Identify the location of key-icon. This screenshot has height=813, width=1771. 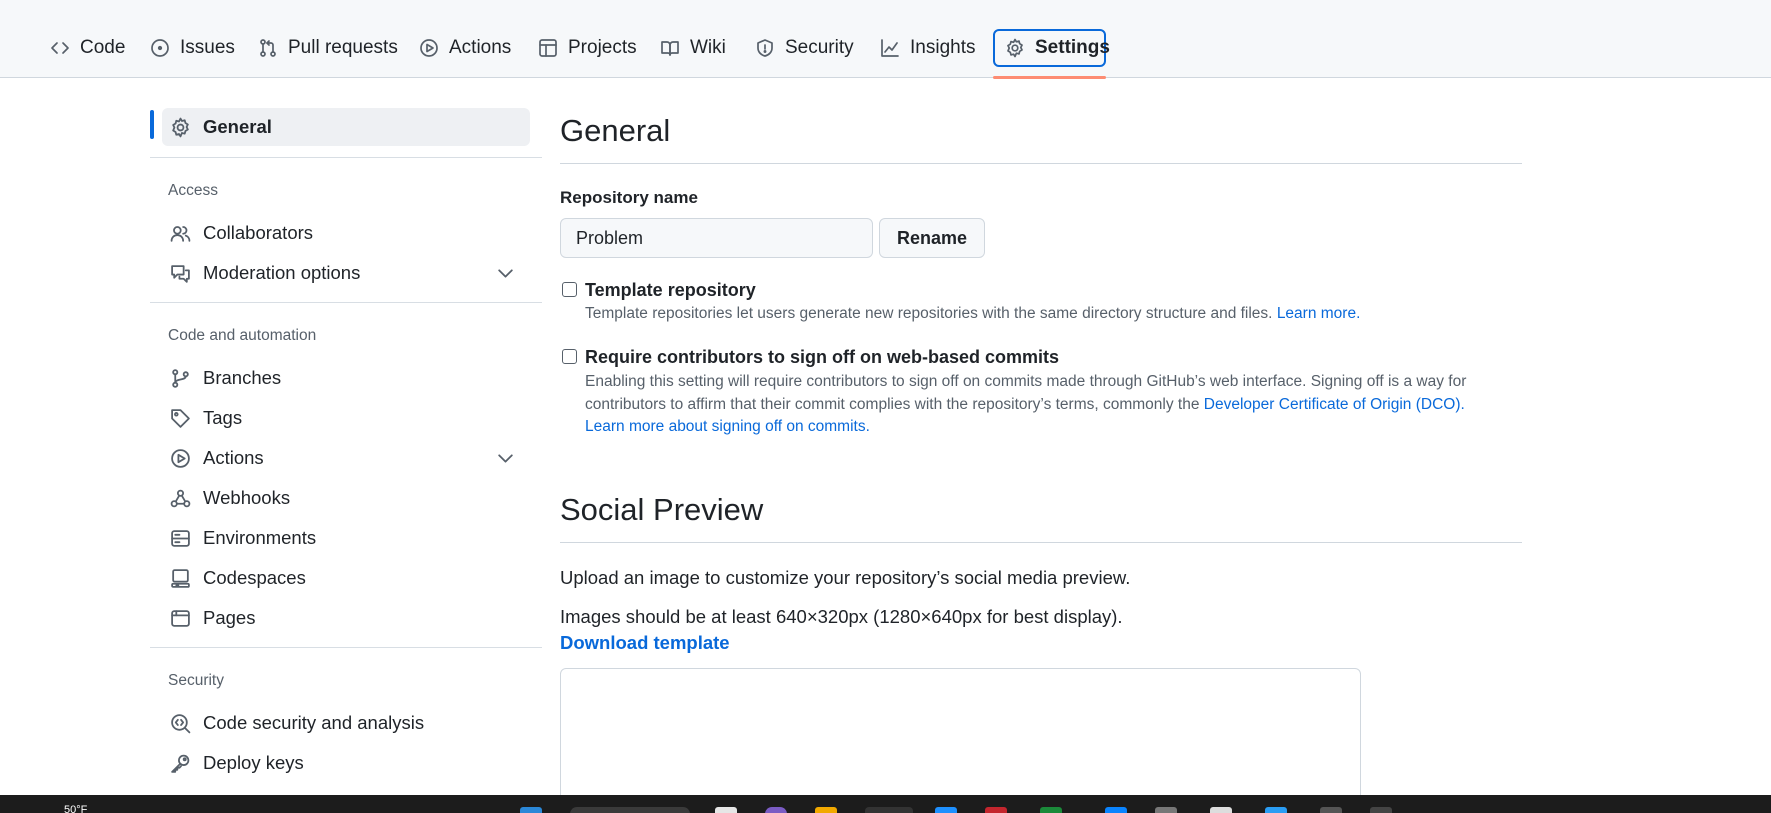
(180, 763).